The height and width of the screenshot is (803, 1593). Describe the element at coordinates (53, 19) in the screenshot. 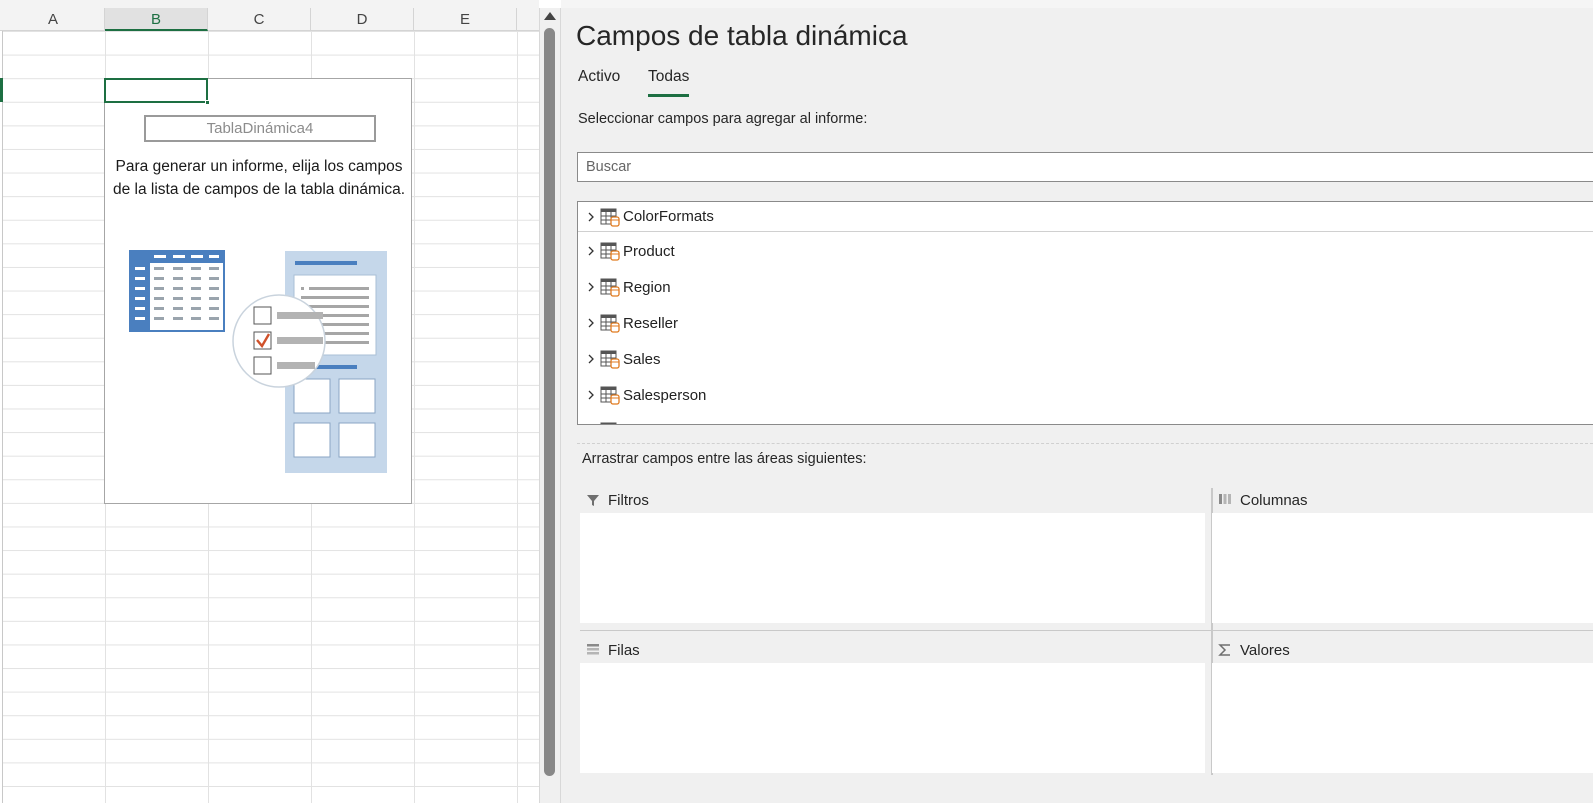

I see `column-header-a: A` at that location.